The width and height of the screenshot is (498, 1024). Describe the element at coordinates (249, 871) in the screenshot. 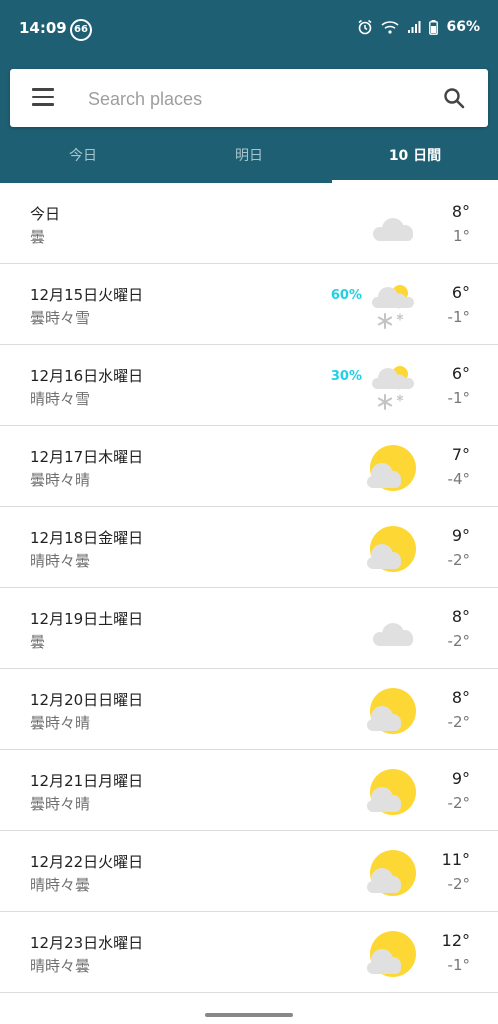

I see `forecast-row: 12月22日火曜日 晴時々曇 11° -2°` at that location.